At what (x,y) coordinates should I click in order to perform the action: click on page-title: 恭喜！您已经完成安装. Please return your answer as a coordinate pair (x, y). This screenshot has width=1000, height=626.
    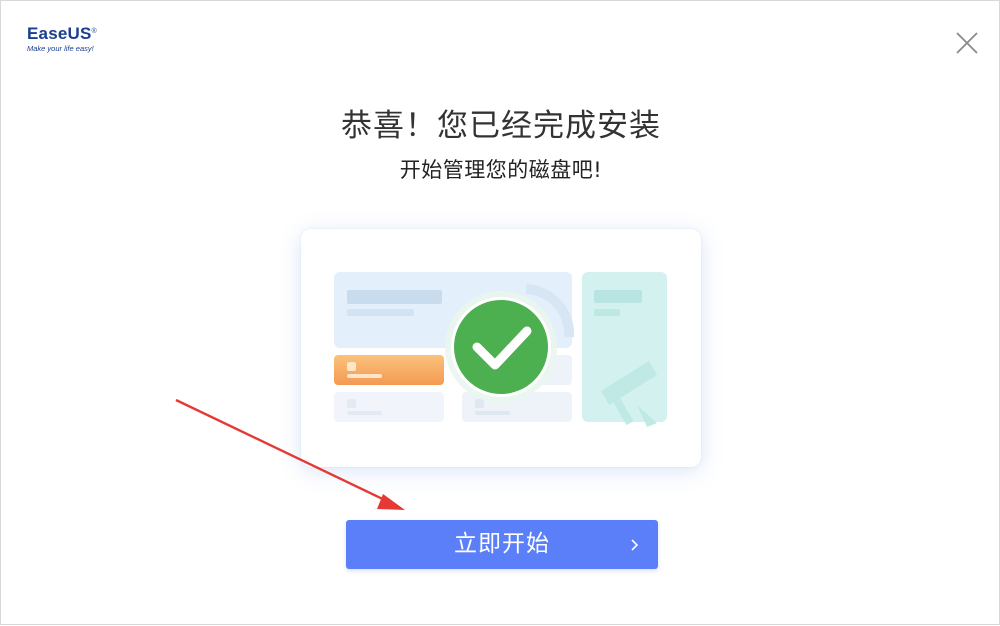
    Looking at the image, I should click on (501, 126).